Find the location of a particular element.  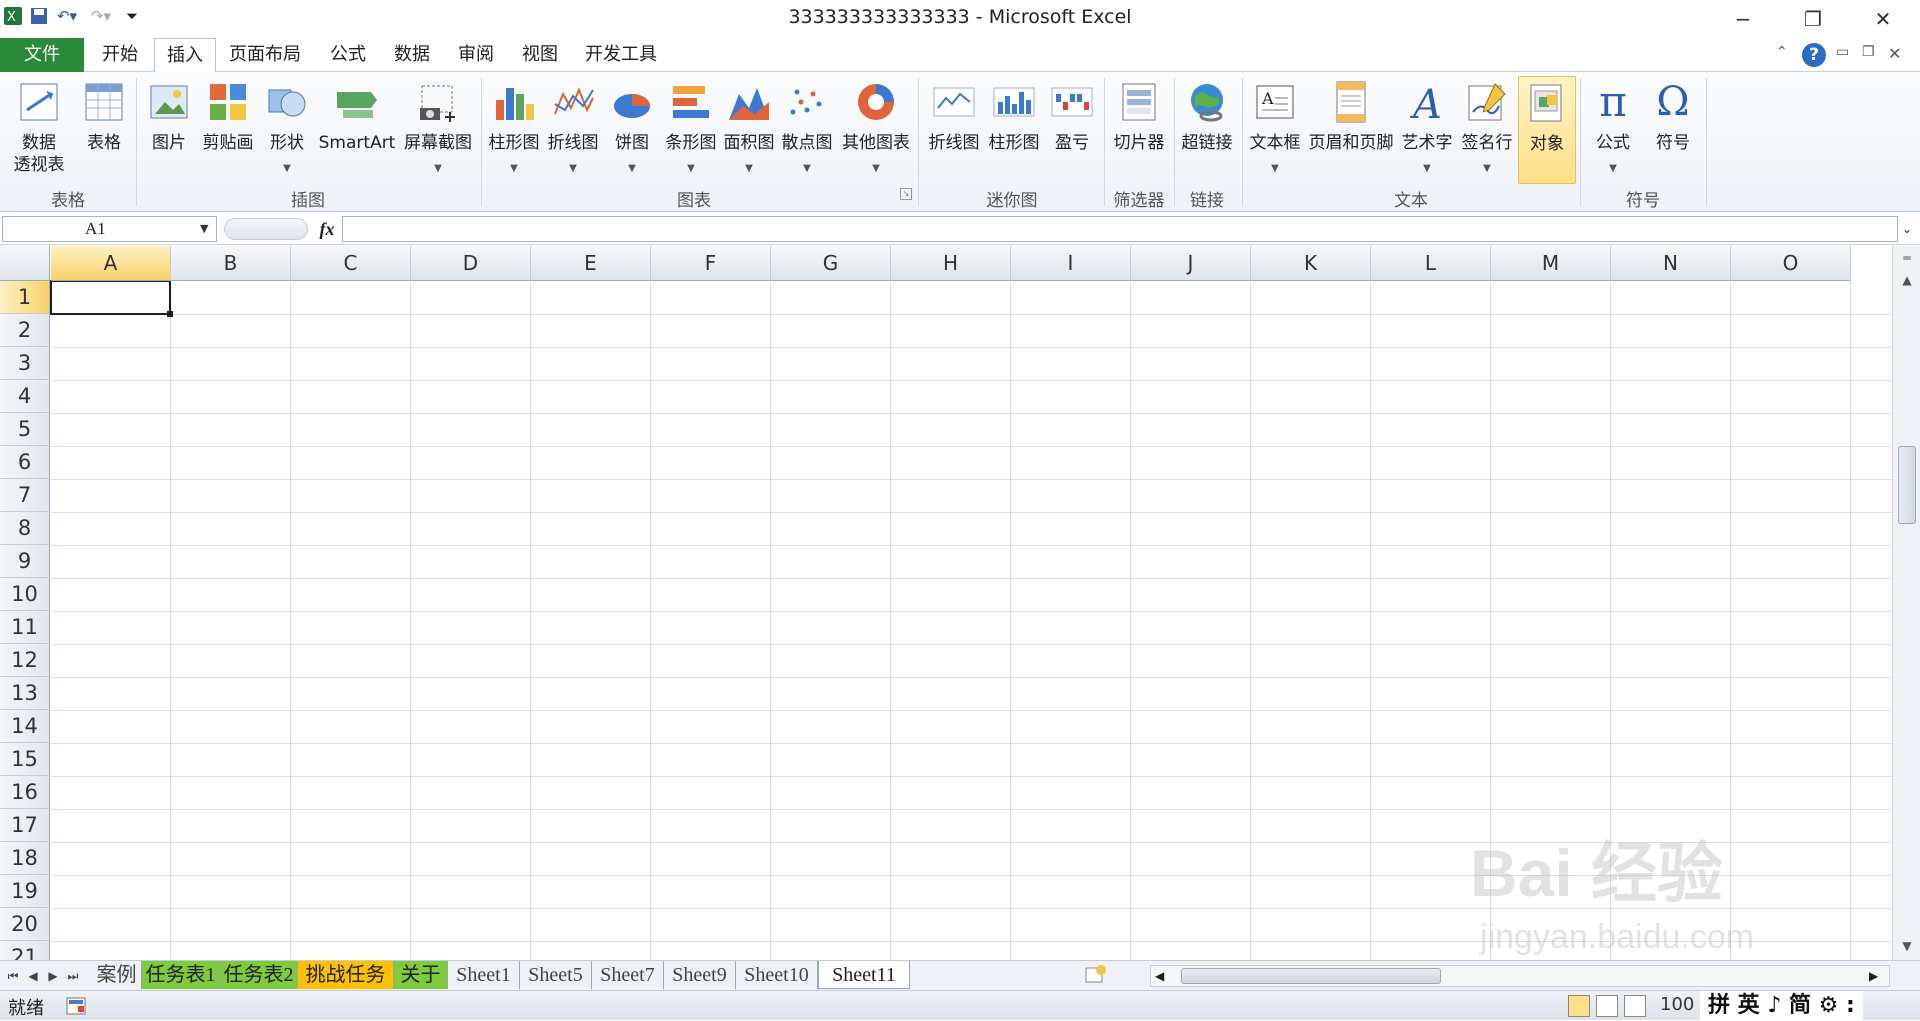

vertical-scrollbar: ═ ▲ ▼ is located at coordinates (1906, 603).